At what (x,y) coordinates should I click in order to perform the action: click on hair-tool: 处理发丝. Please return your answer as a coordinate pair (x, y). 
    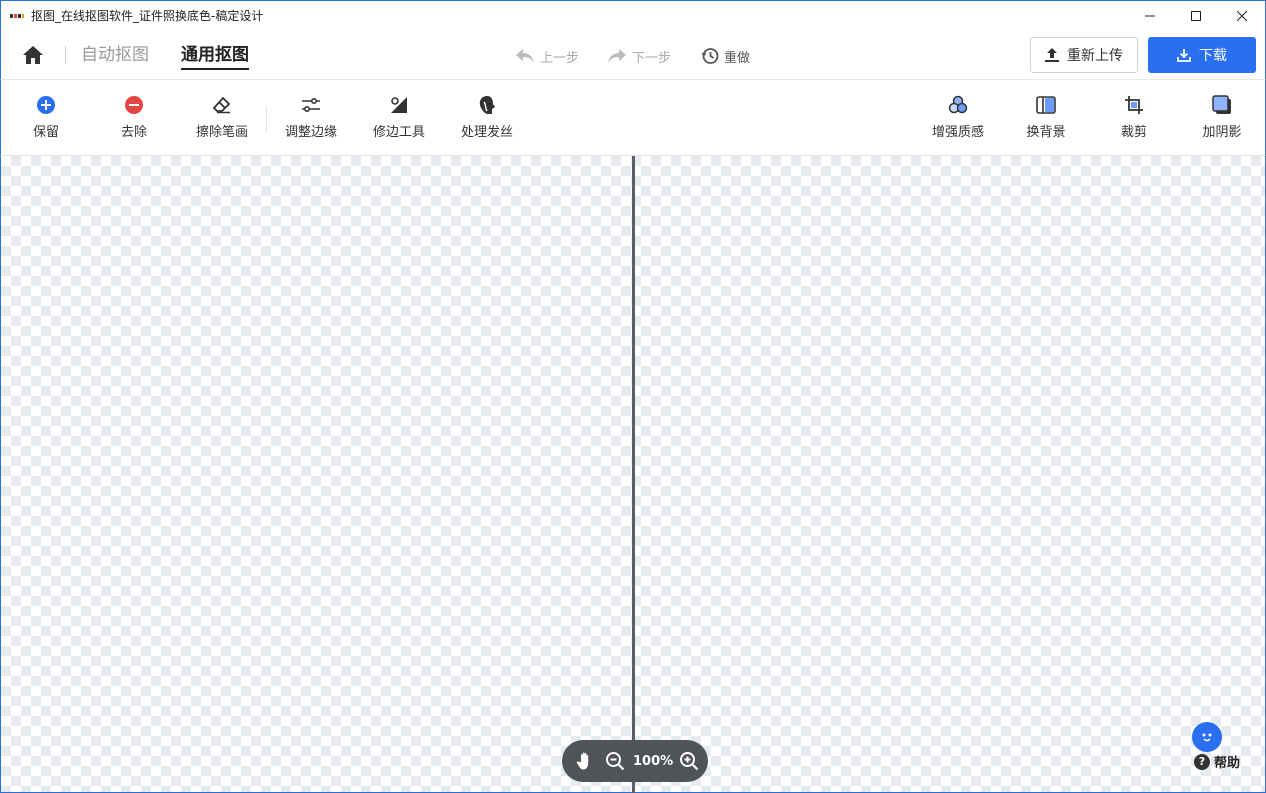
    Looking at the image, I should click on (487, 117).